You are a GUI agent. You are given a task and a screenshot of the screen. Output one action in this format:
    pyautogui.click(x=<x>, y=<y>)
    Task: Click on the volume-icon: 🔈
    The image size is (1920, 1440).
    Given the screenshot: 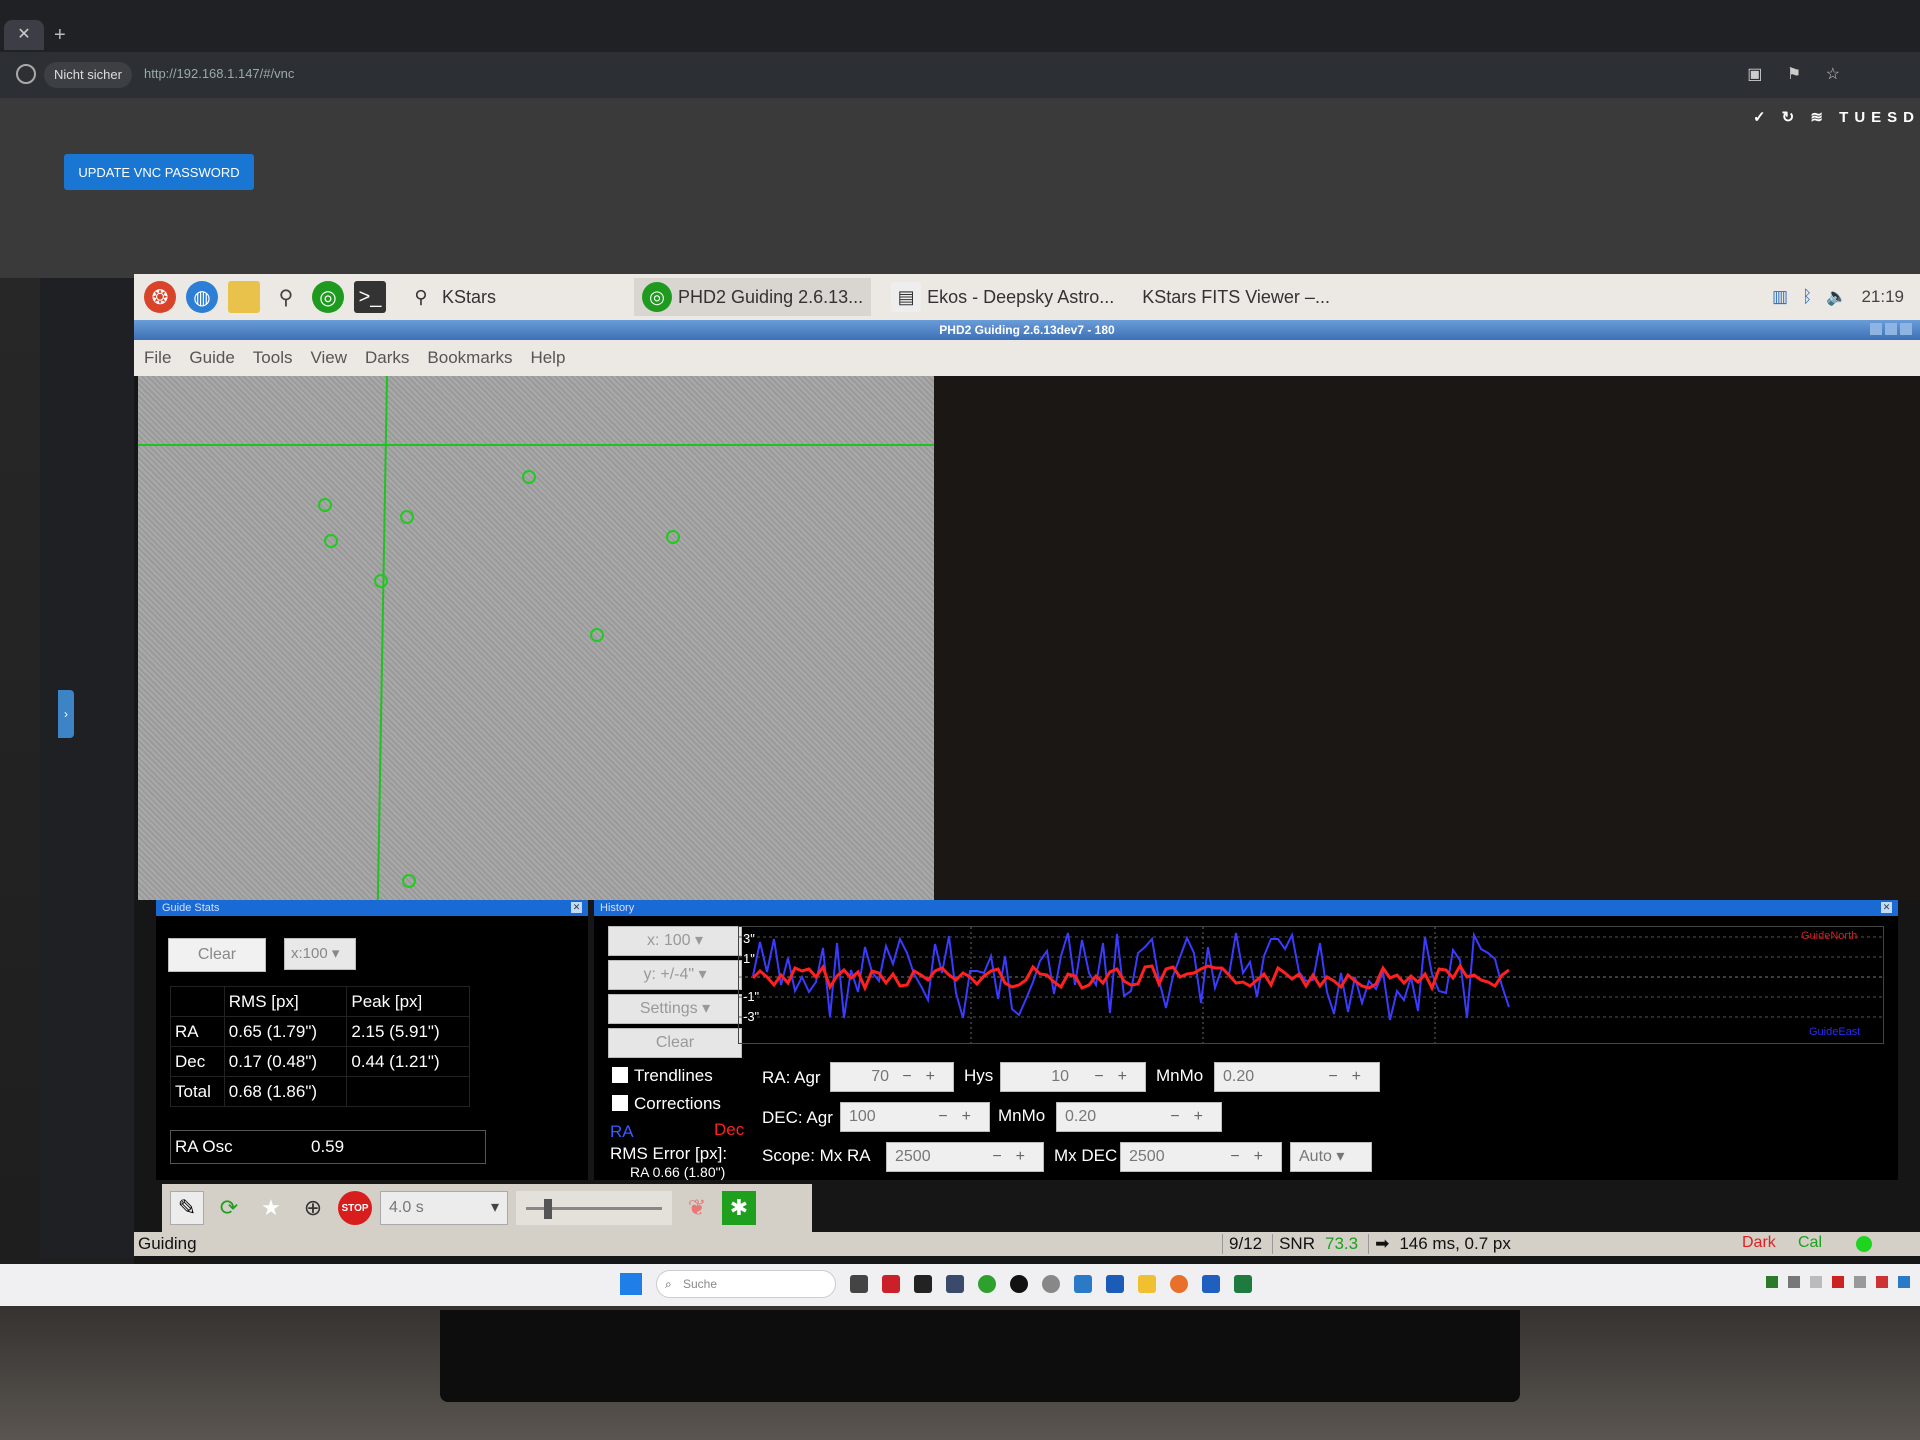 What is the action you would take?
    pyautogui.click(x=1836, y=297)
    